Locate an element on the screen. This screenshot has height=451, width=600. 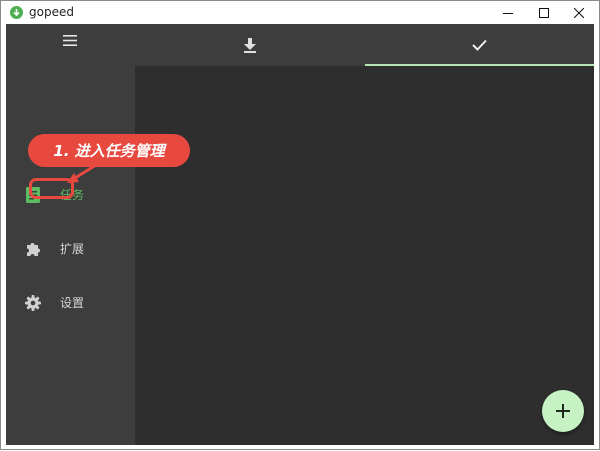
maximize-button is located at coordinates (544, 12).